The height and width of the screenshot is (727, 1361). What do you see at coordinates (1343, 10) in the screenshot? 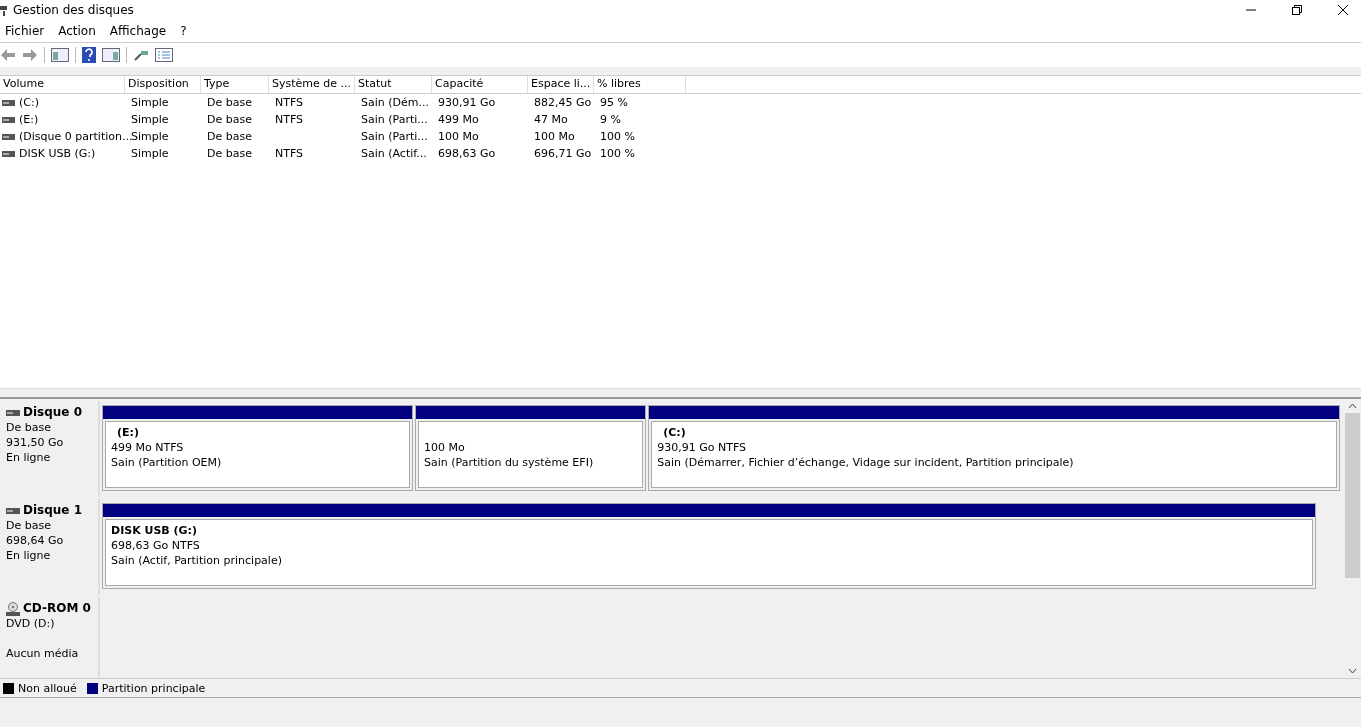
I see `close-icon` at bounding box center [1343, 10].